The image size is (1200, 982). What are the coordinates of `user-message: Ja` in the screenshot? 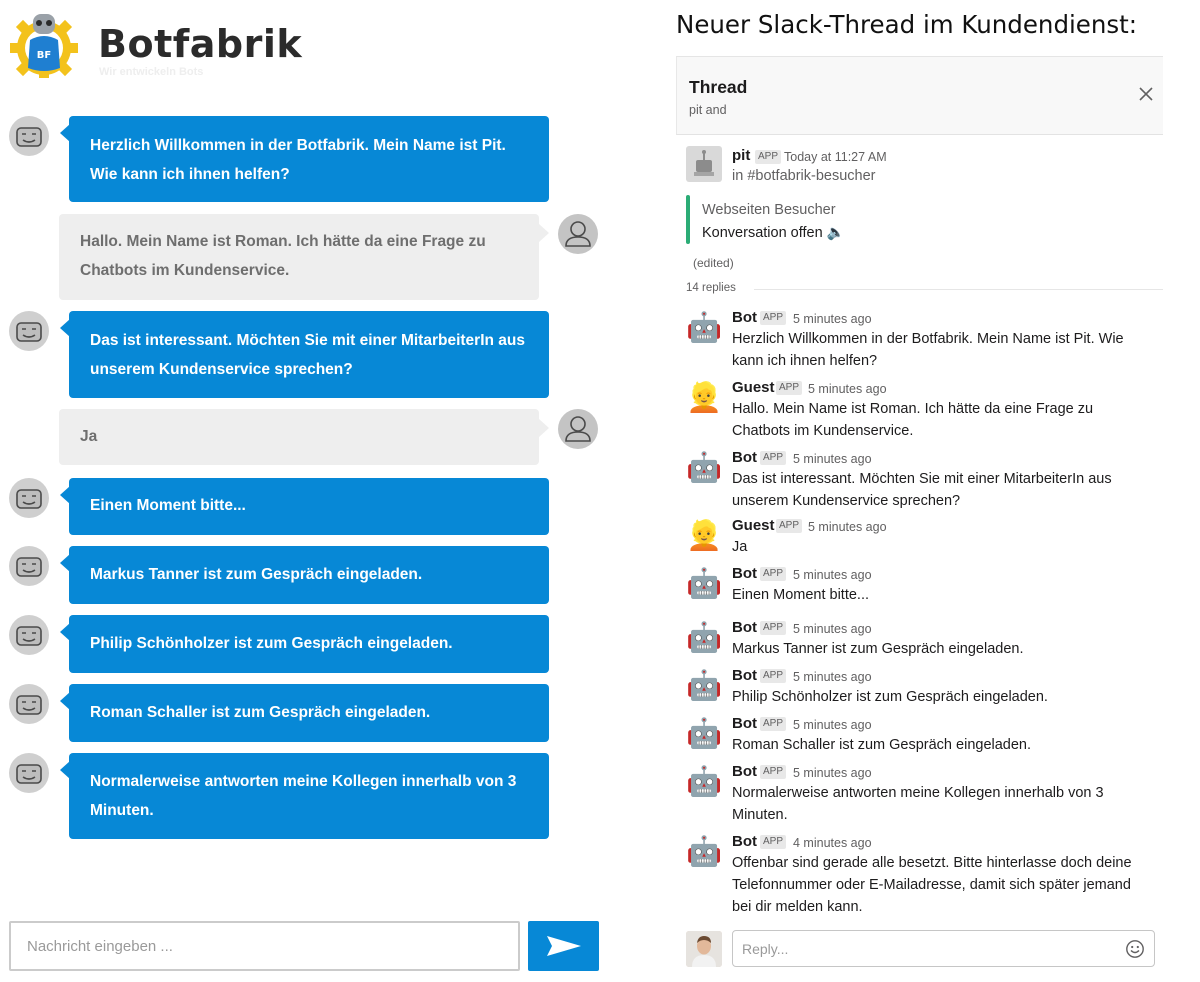 It's located at (304, 437).